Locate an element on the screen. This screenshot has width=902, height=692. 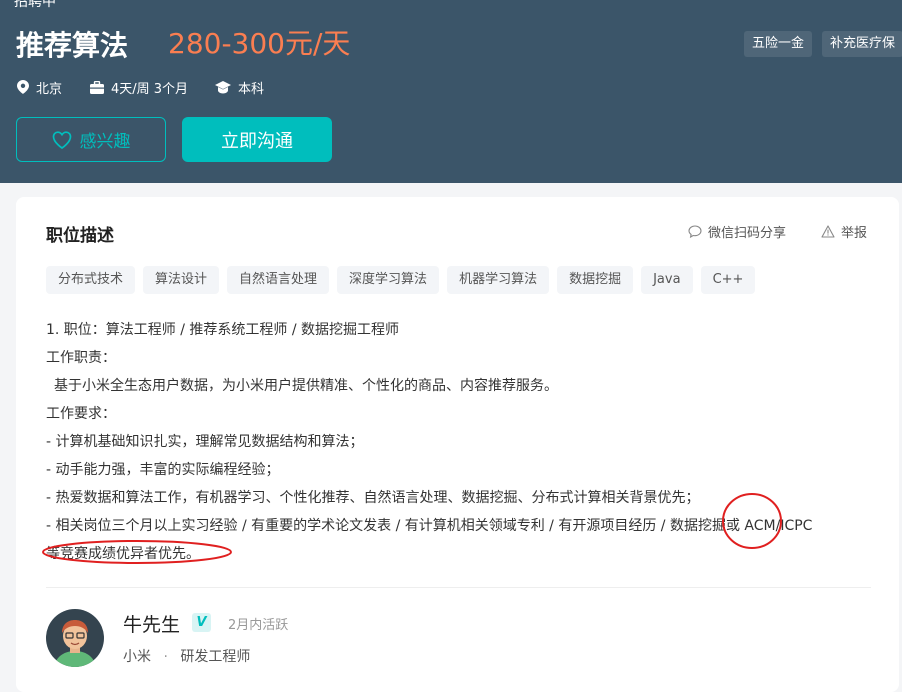
recruiter-position: 研发工程师 is located at coordinates (215, 657).